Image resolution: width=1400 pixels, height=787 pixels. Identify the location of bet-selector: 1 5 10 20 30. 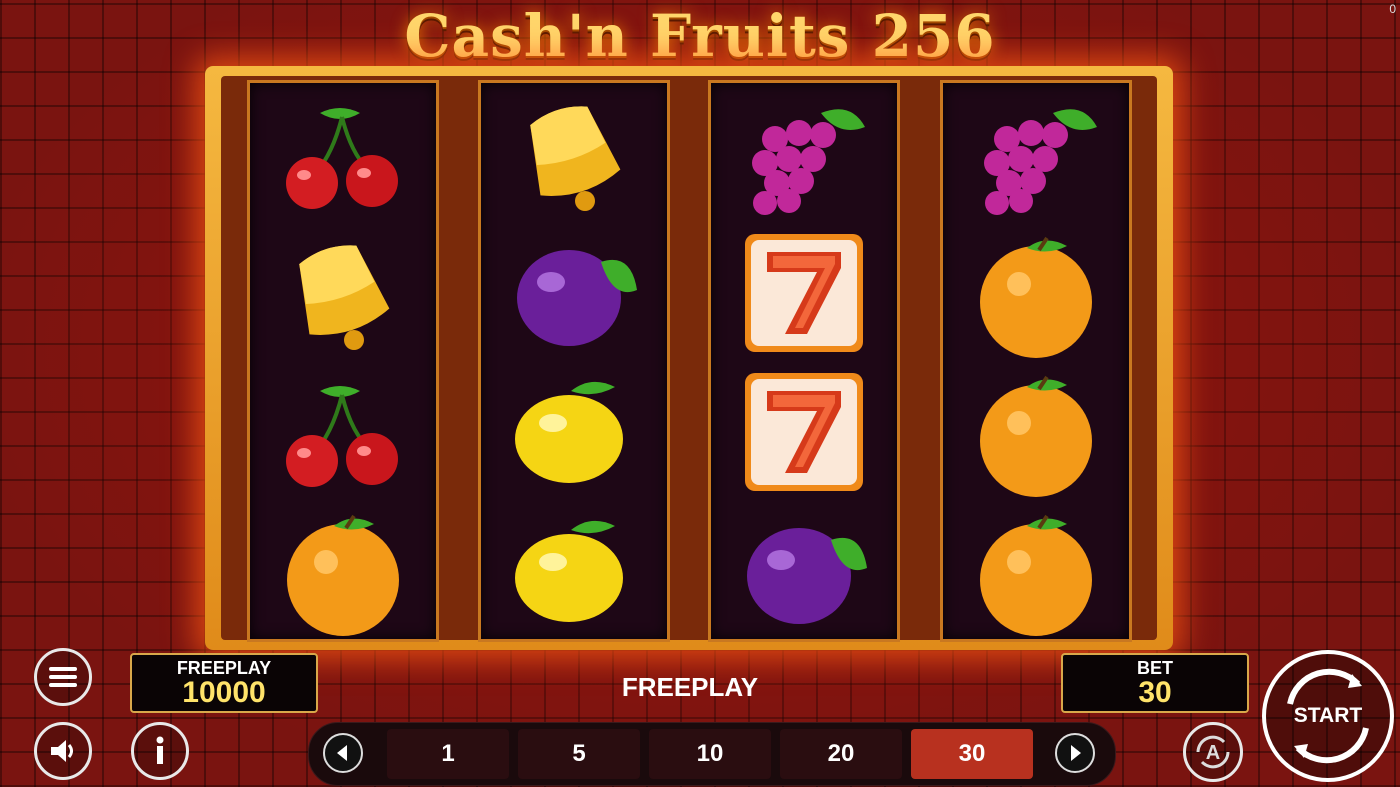
(712, 754).